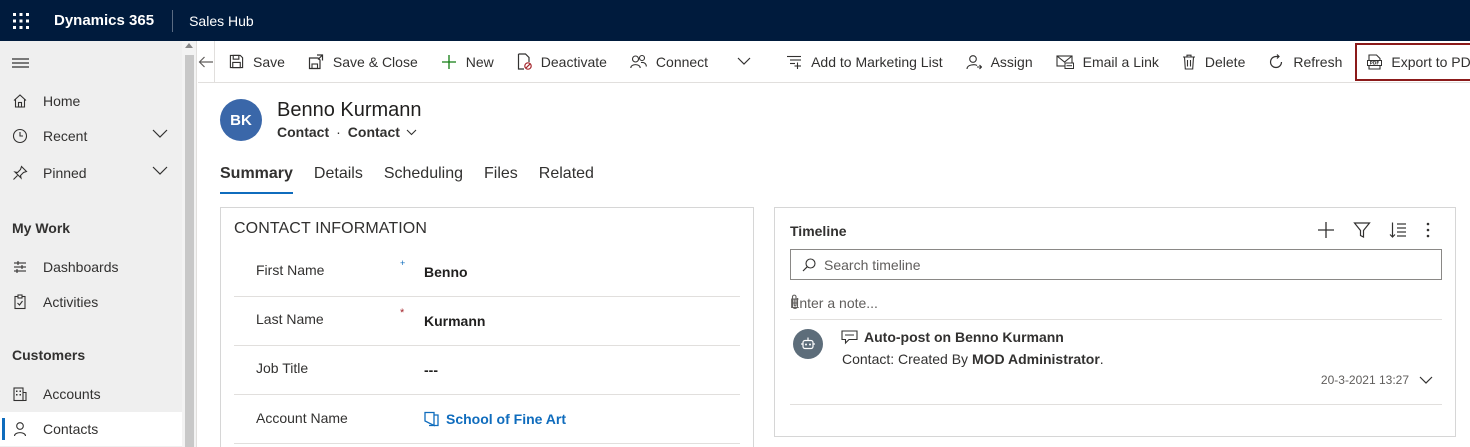 The image size is (1470, 447). I want to click on tab-details: Details, so click(338, 179).